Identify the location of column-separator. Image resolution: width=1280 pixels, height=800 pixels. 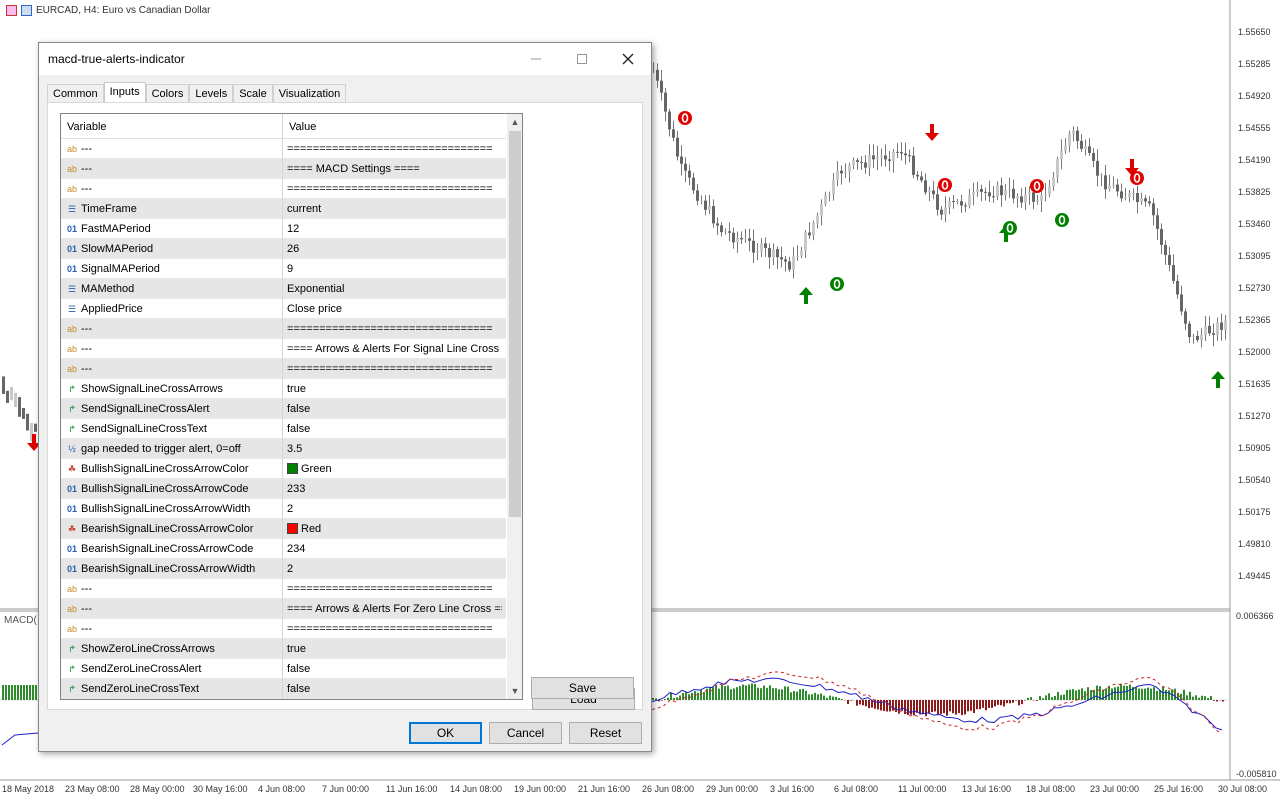
(282, 406).